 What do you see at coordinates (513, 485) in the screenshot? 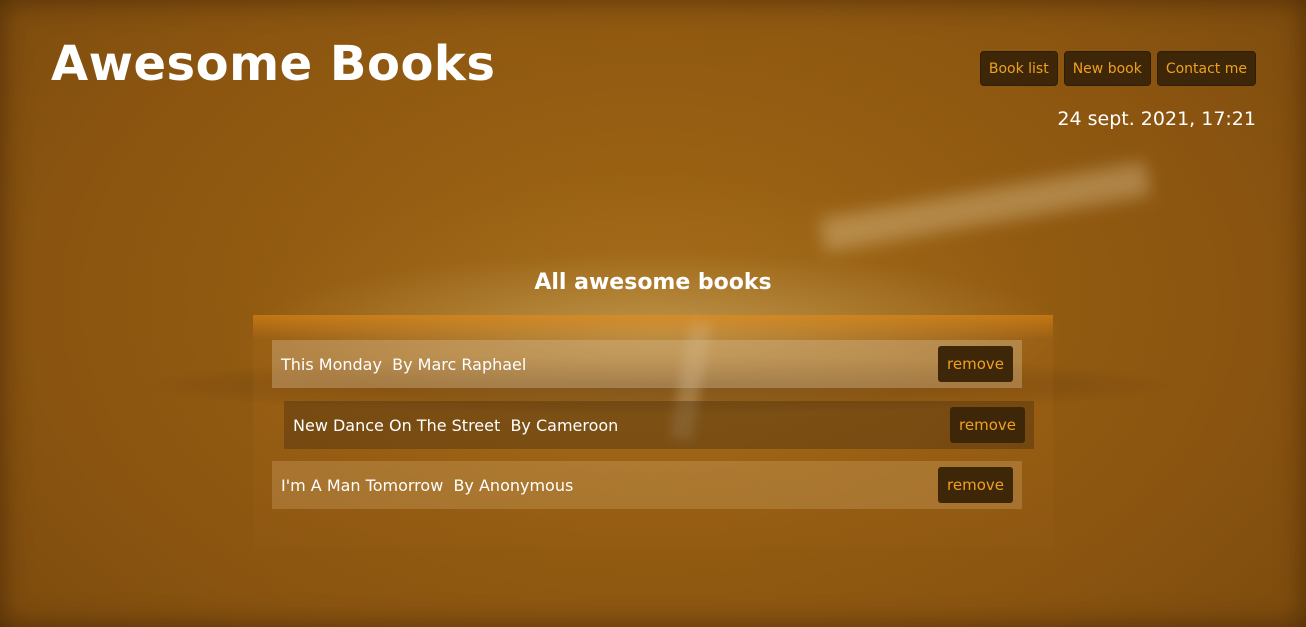
I see `book-author: By Anonymous` at bounding box center [513, 485].